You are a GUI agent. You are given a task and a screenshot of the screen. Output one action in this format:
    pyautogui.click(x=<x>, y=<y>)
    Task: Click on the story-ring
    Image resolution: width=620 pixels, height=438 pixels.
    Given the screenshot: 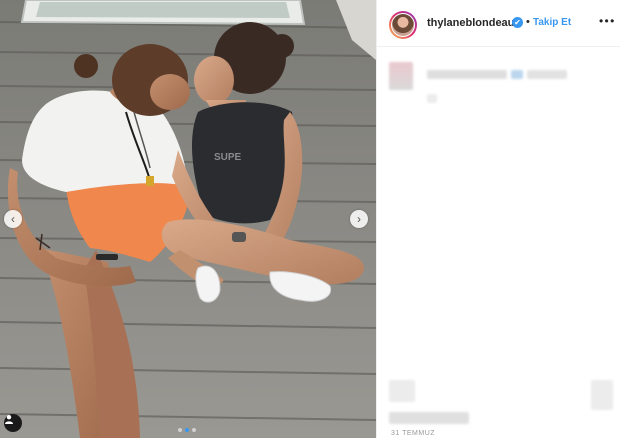 What is the action you would take?
    pyautogui.click(x=403, y=25)
    